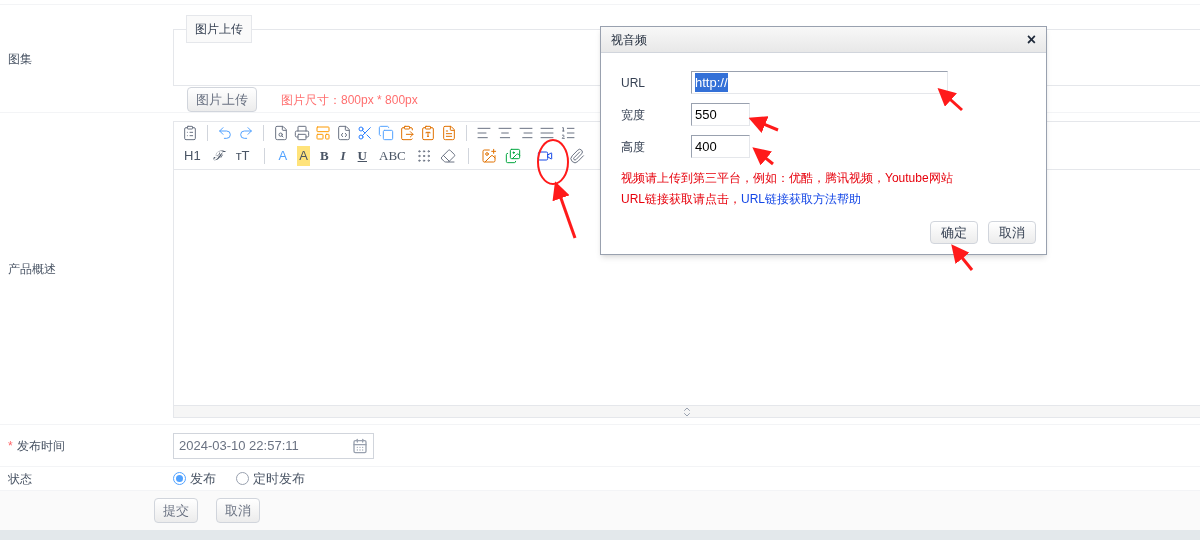  What do you see at coordinates (20, 59) in the screenshot?
I see `field-label: 图集` at bounding box center [20, 59].